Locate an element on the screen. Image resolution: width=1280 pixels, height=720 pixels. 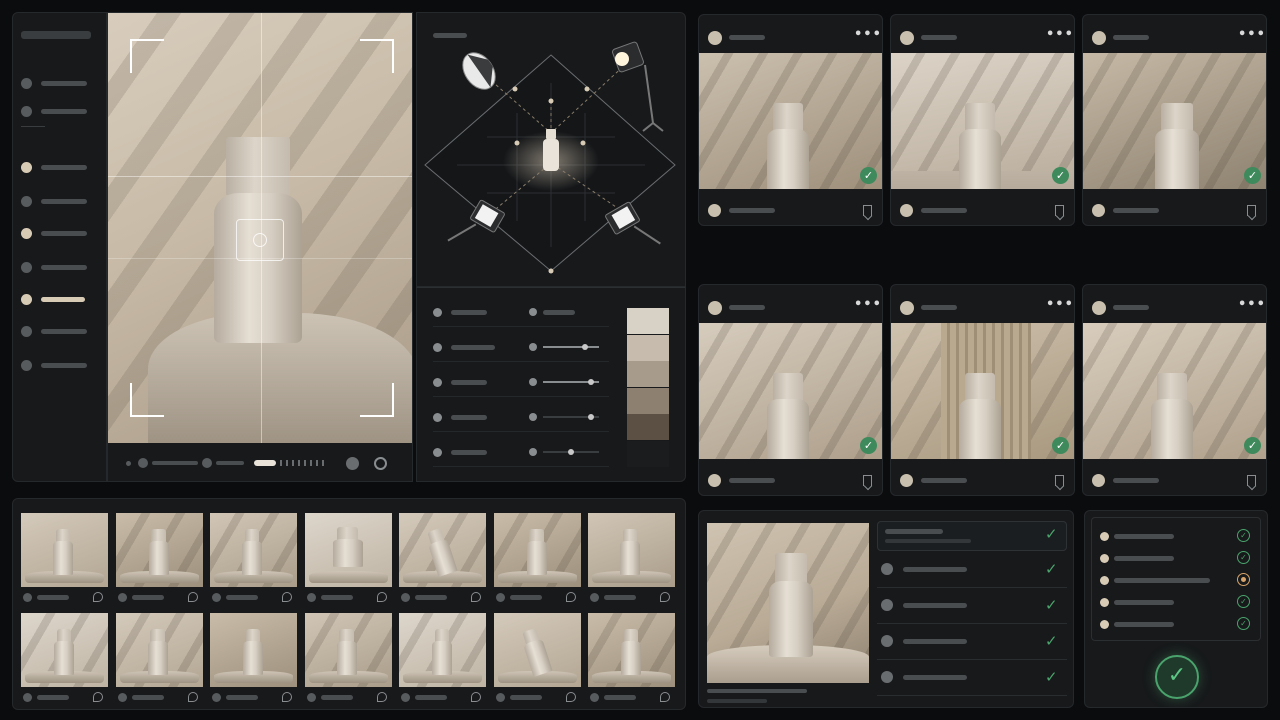
capture-button is located at coordinates (380, 463).